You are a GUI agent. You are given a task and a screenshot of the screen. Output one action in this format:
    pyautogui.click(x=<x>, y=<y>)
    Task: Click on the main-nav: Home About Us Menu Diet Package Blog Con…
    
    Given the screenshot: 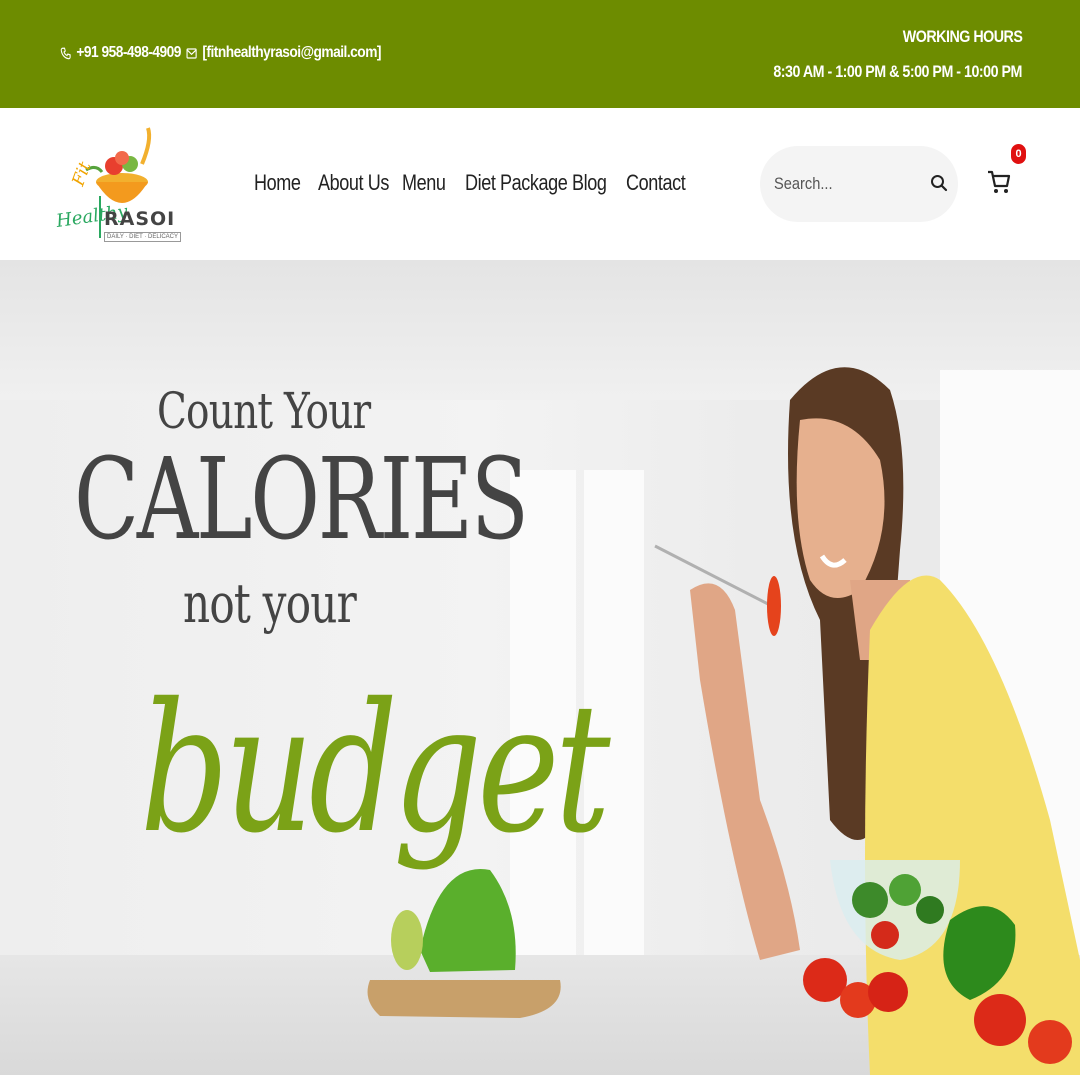 What is the action you would take?
    pyautogui.click(x=475, y=183)
    